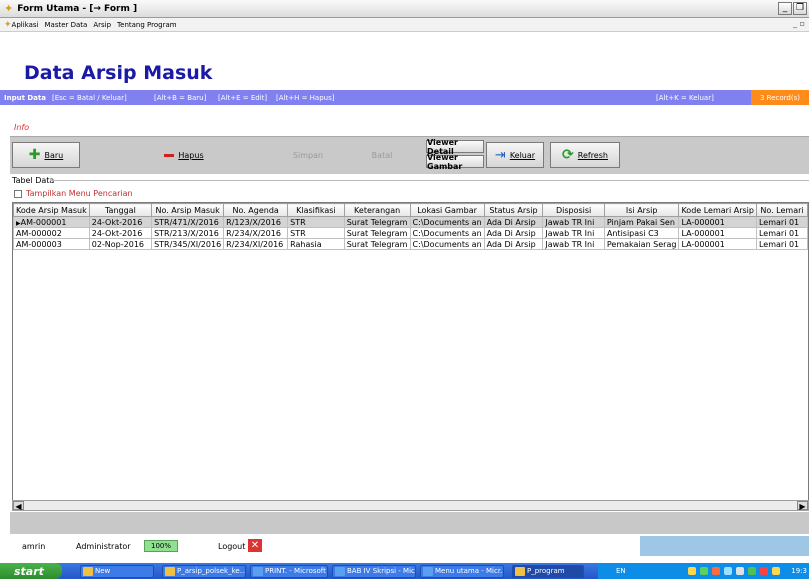 This screenshot has width=809, height=579. Describe the element at coordinates (51, 222) in the screenshot. I see `cell: ▶AM-000001` at that location.